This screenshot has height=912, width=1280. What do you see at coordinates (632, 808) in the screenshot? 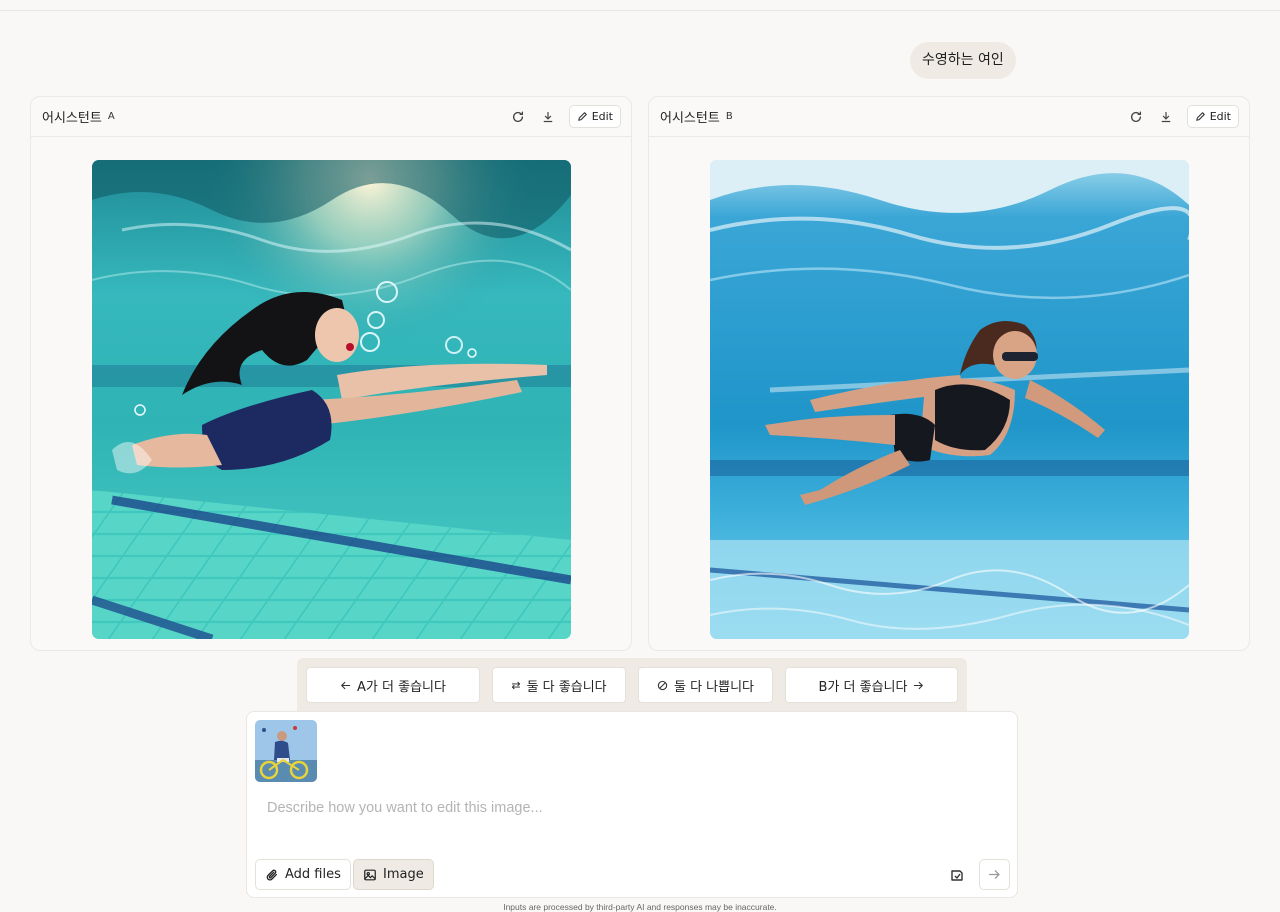
I see `edit-prompt-input` at bounding box center [632, 808].